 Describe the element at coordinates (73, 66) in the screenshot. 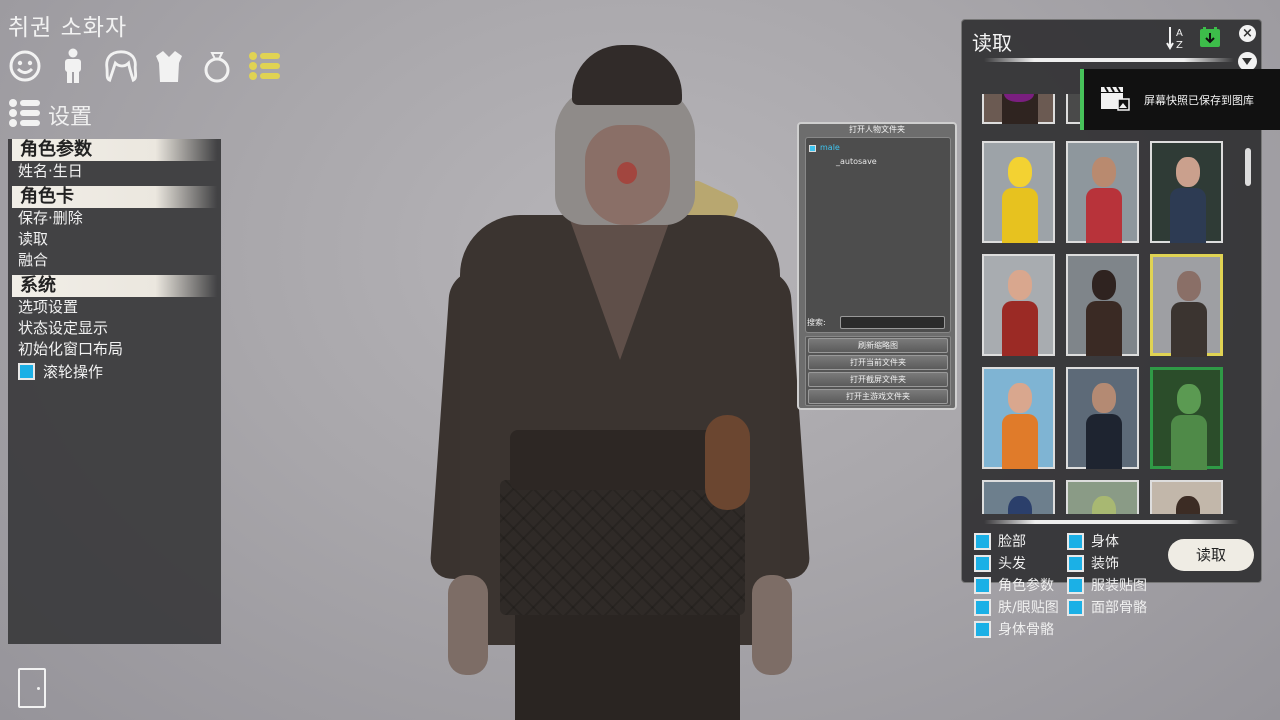

I see `body-figure-icon` at that location.